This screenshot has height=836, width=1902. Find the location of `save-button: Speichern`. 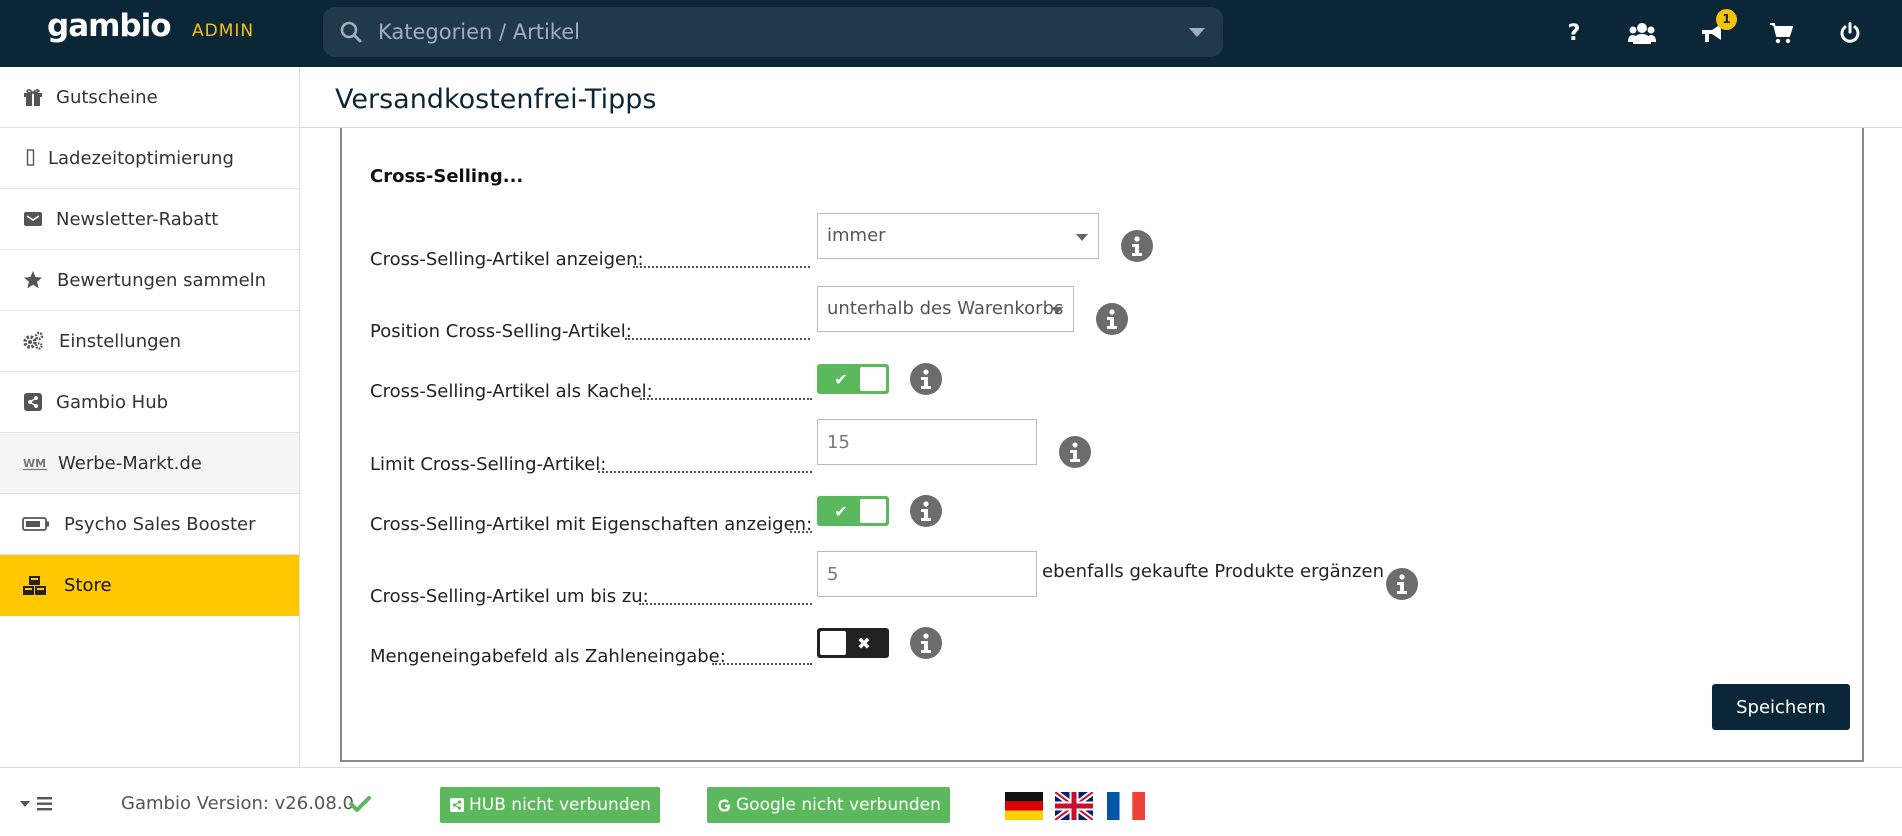

save-button: Speichern is located at coordinates (1781, 707).